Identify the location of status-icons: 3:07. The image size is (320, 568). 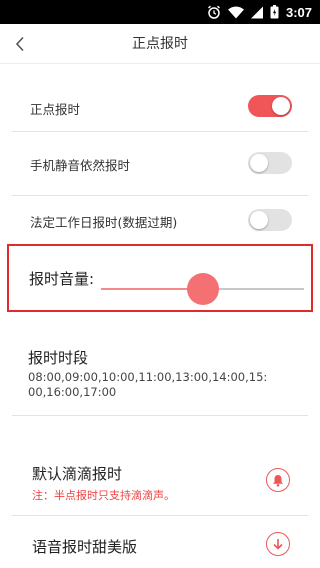
(259, 12).